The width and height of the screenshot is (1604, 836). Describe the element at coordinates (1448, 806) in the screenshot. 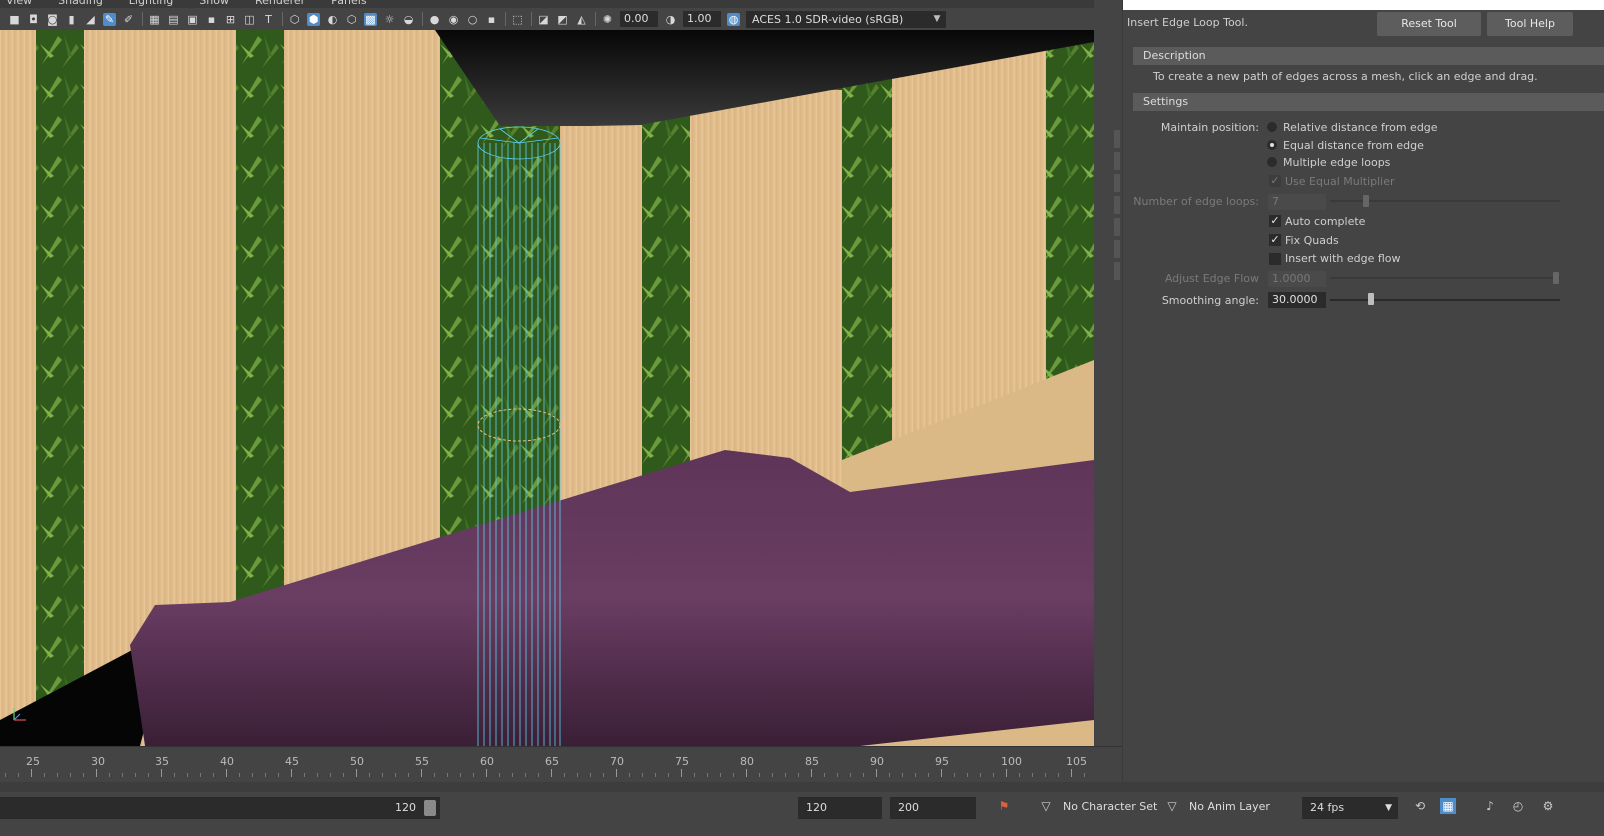

I see `cache-icon: ▦` at that location.